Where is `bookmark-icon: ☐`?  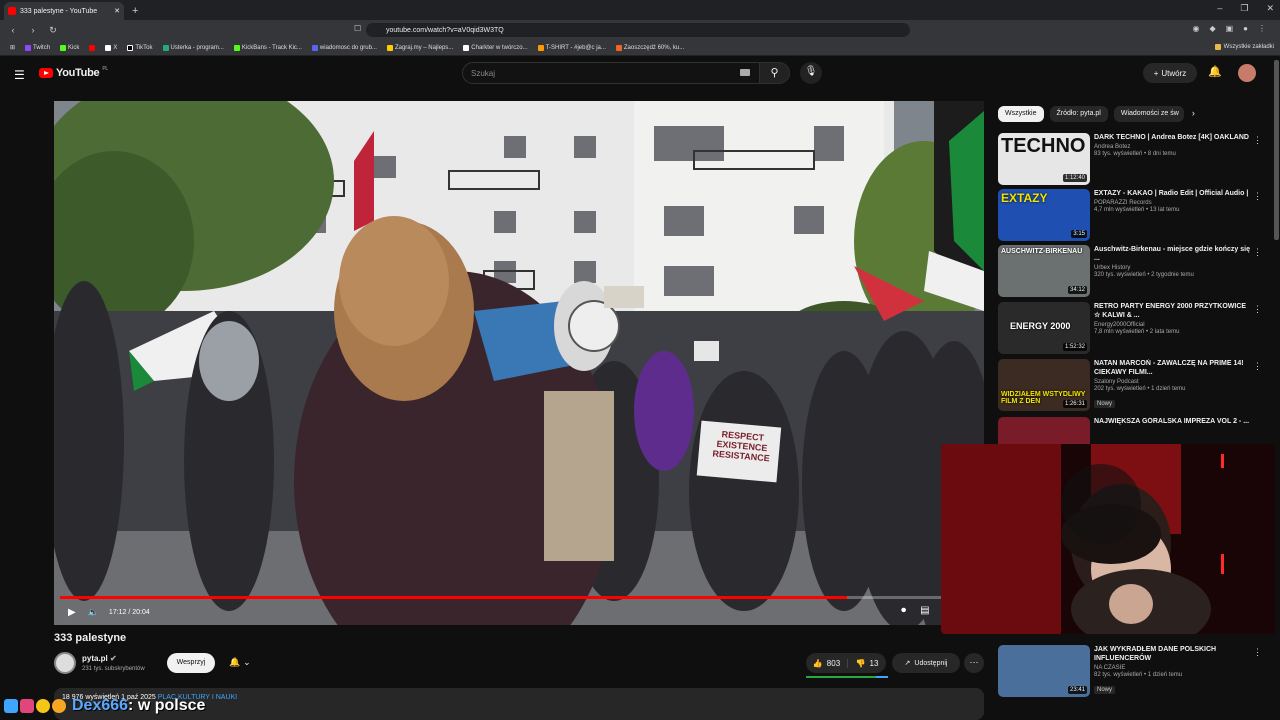
bookmark-icon: ☐ is located at coordinates (357, 28).